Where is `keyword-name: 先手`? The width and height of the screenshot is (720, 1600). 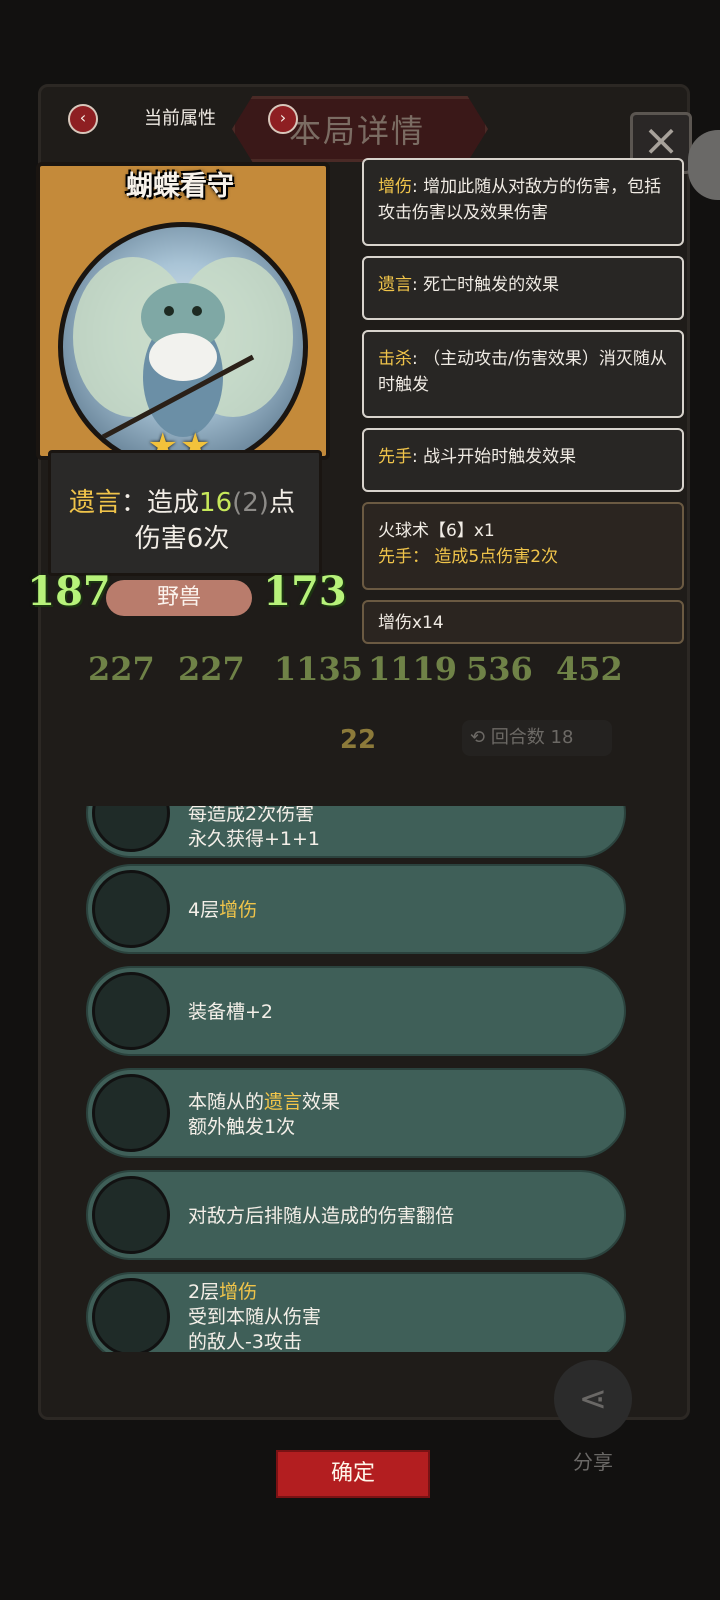
keyword-name: 先手 is located at coordinates (395, 457).